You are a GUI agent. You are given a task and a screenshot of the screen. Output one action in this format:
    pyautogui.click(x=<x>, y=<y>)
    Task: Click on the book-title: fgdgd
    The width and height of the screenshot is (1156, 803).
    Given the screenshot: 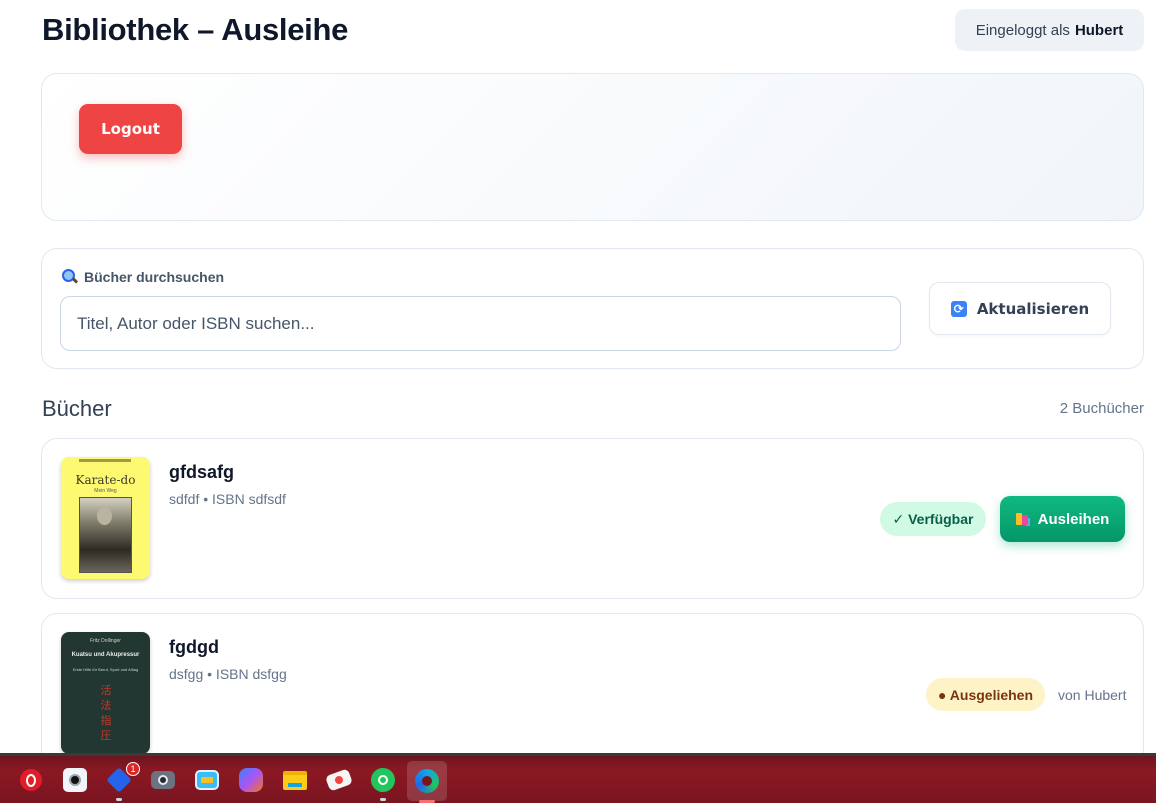 What is the action you would take?
    pyautogui.click(x=194, y=647)
    